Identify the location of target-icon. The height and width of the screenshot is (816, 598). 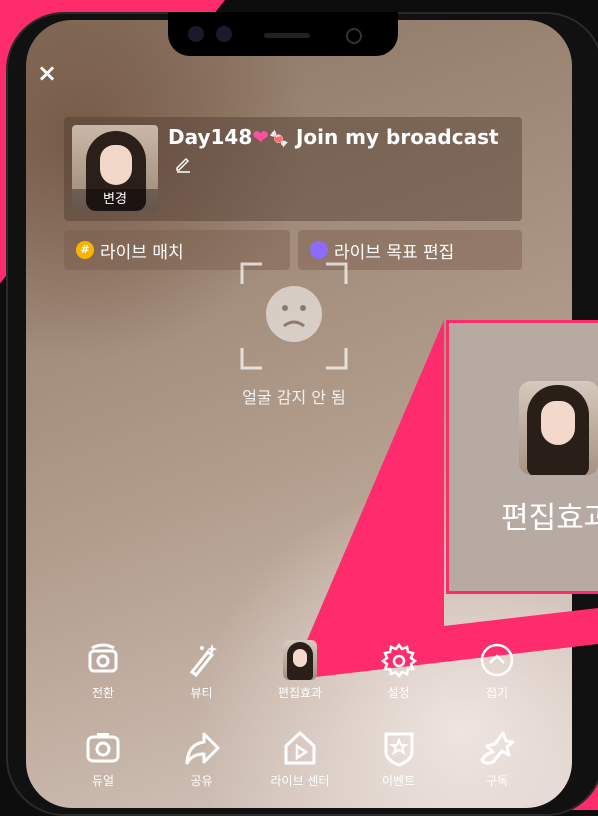
(319, 250).